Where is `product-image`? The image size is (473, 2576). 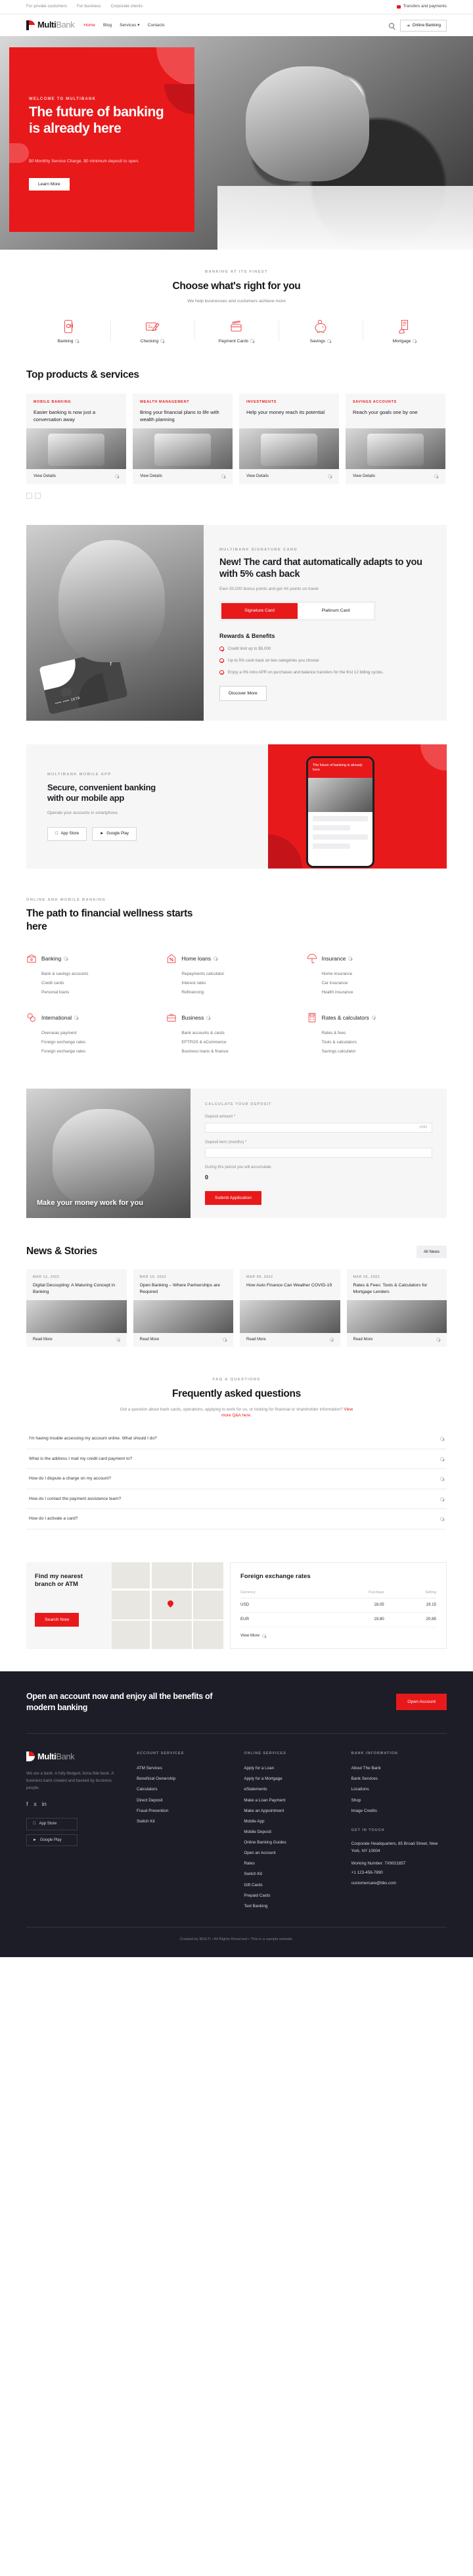
product-image is located at coordinates (76, 448).